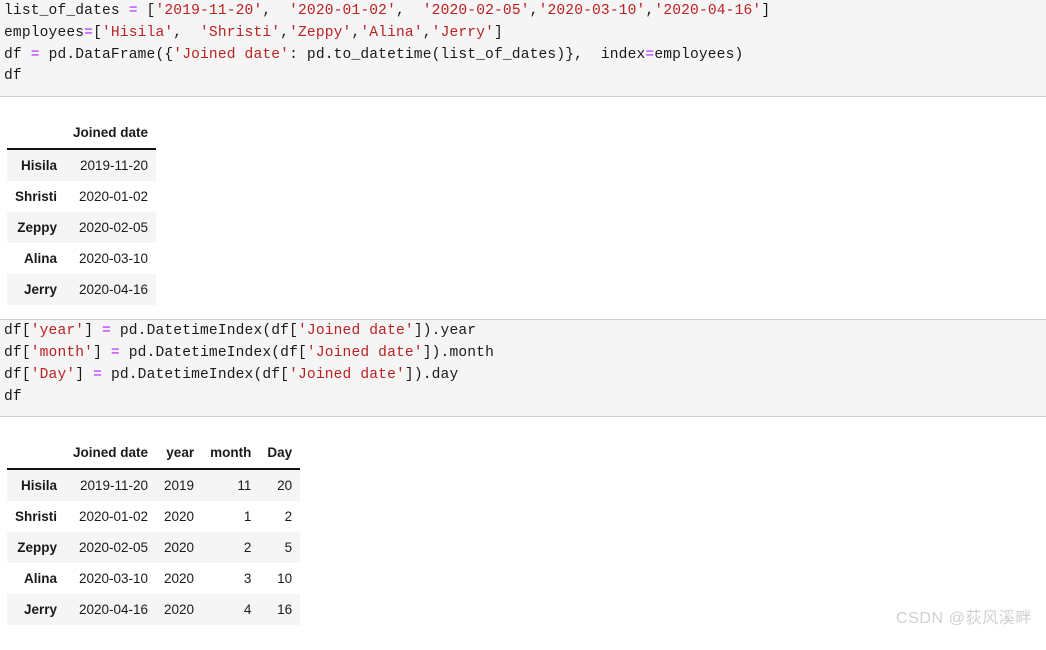 Image resolution: width=1046 pixels, height=650 pixels. Describe the element at coordinates (343, 11) in the screenshot. I see `code-token-str: '2020-01-02'` at that location.